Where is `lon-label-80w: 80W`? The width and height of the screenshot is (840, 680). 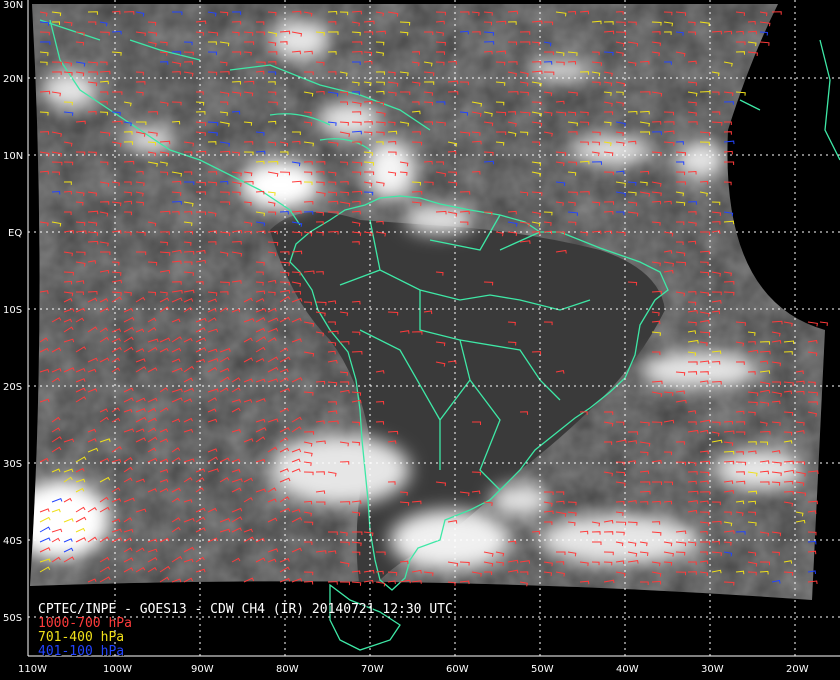 lon-label-80w: 80W is located at coordinates (287, 669).